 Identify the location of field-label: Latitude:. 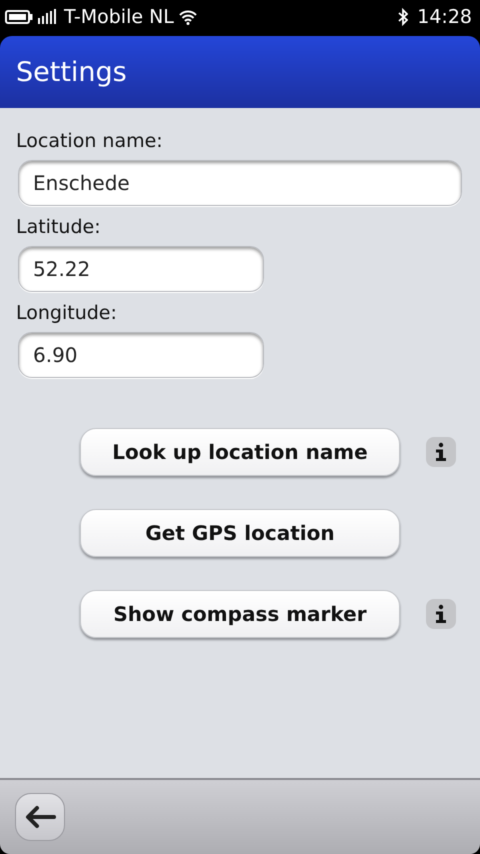
(59, 227).